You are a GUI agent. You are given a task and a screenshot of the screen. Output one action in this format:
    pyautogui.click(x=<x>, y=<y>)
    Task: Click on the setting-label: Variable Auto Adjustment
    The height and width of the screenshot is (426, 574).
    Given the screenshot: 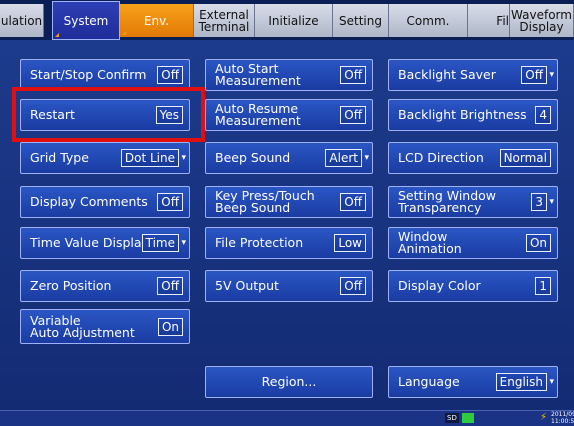 What is the action you would take?
    pyautogui.click(x=82, y=326)
    